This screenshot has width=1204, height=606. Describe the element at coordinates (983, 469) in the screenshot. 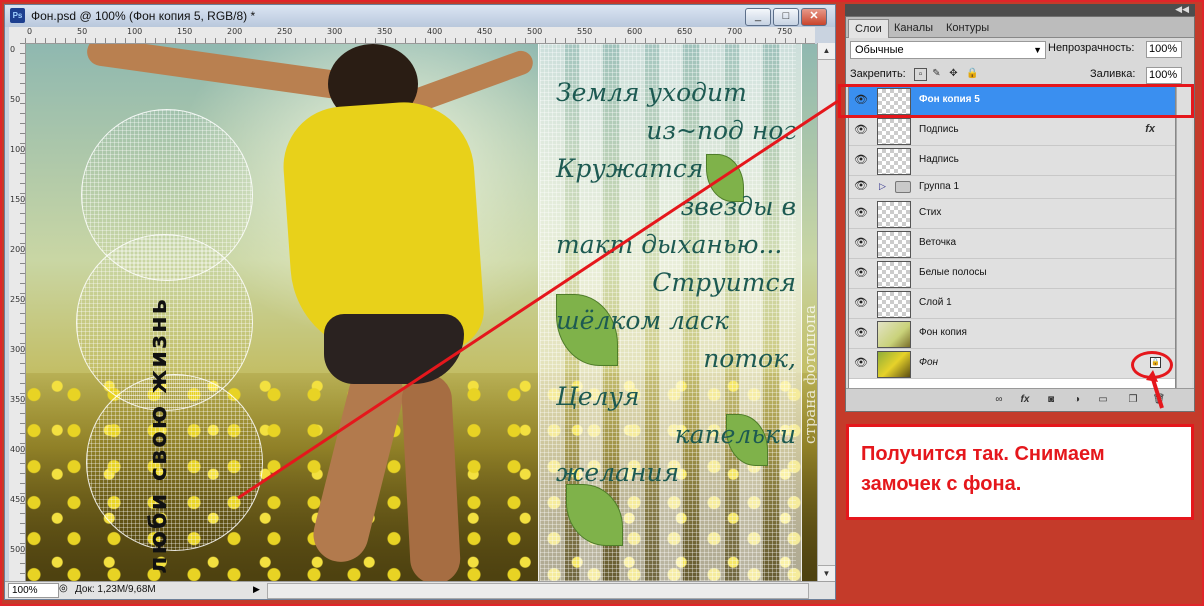

I see `instruction-text: Получится так. Снимаем замочек с фона.` at that location.